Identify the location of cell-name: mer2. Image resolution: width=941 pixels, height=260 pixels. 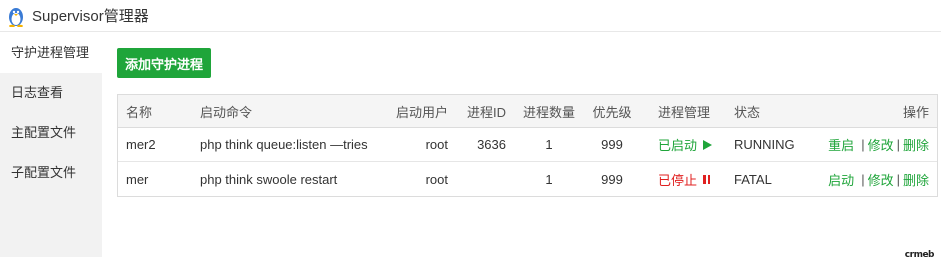
(141, 144).